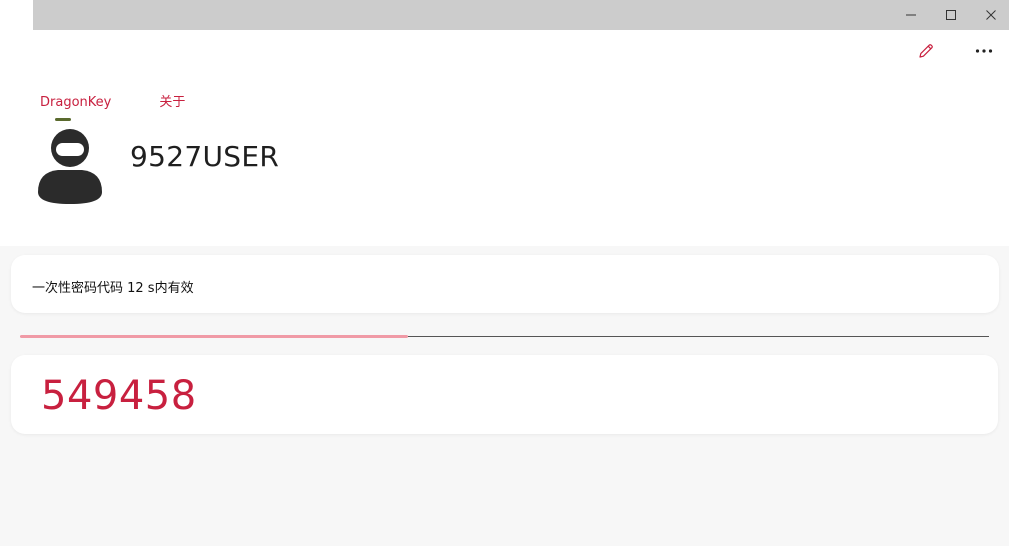  What do you see at coordinates (521, 15) in the screenshot?
I see `titlebar` at bounding box center [521, 15].